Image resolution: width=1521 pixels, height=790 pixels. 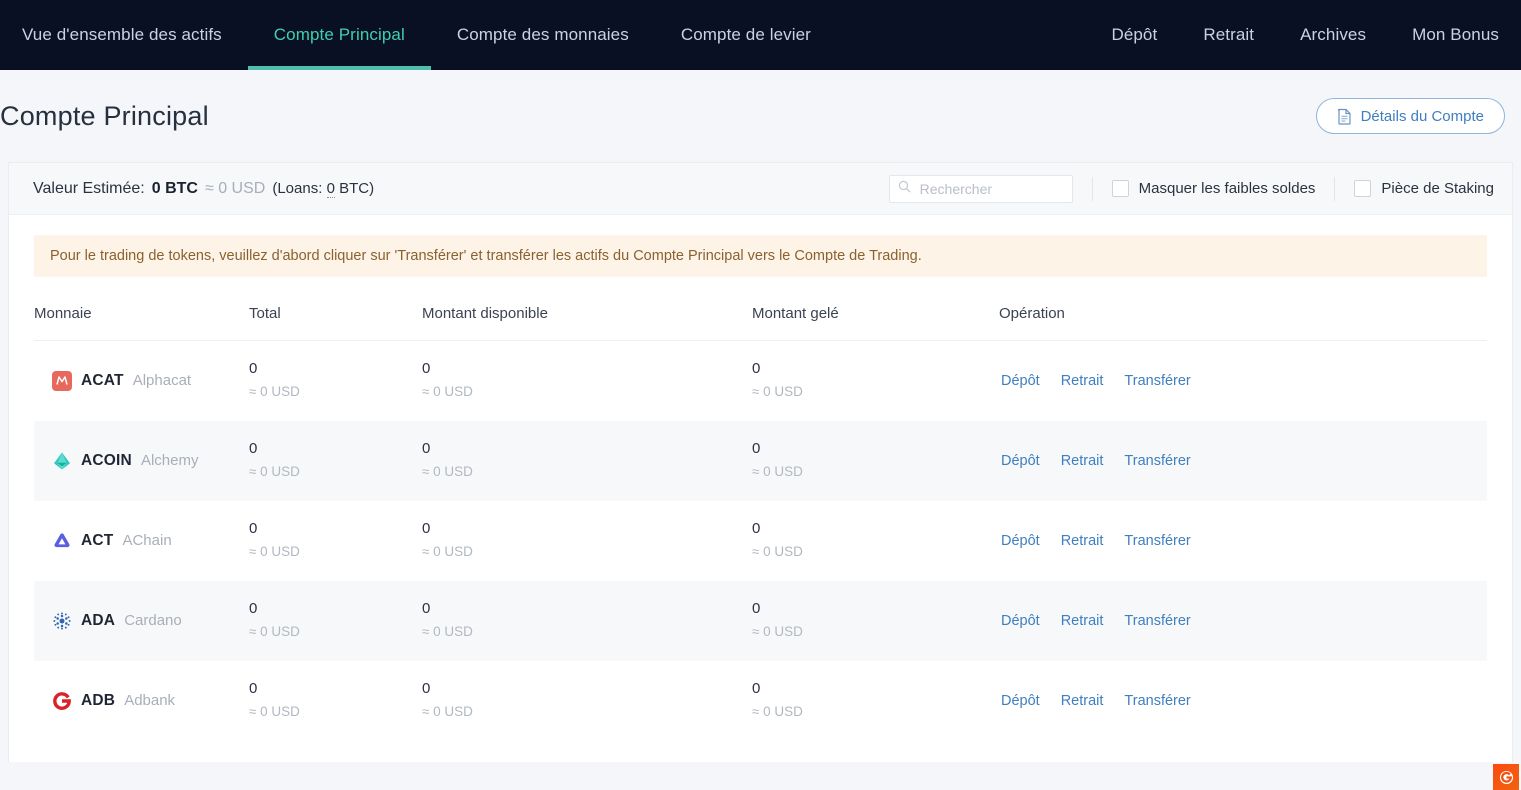 I want to click on hide-small-balances-checkbox: Masquer les faibles soldes, so click(x=1213, y=188).